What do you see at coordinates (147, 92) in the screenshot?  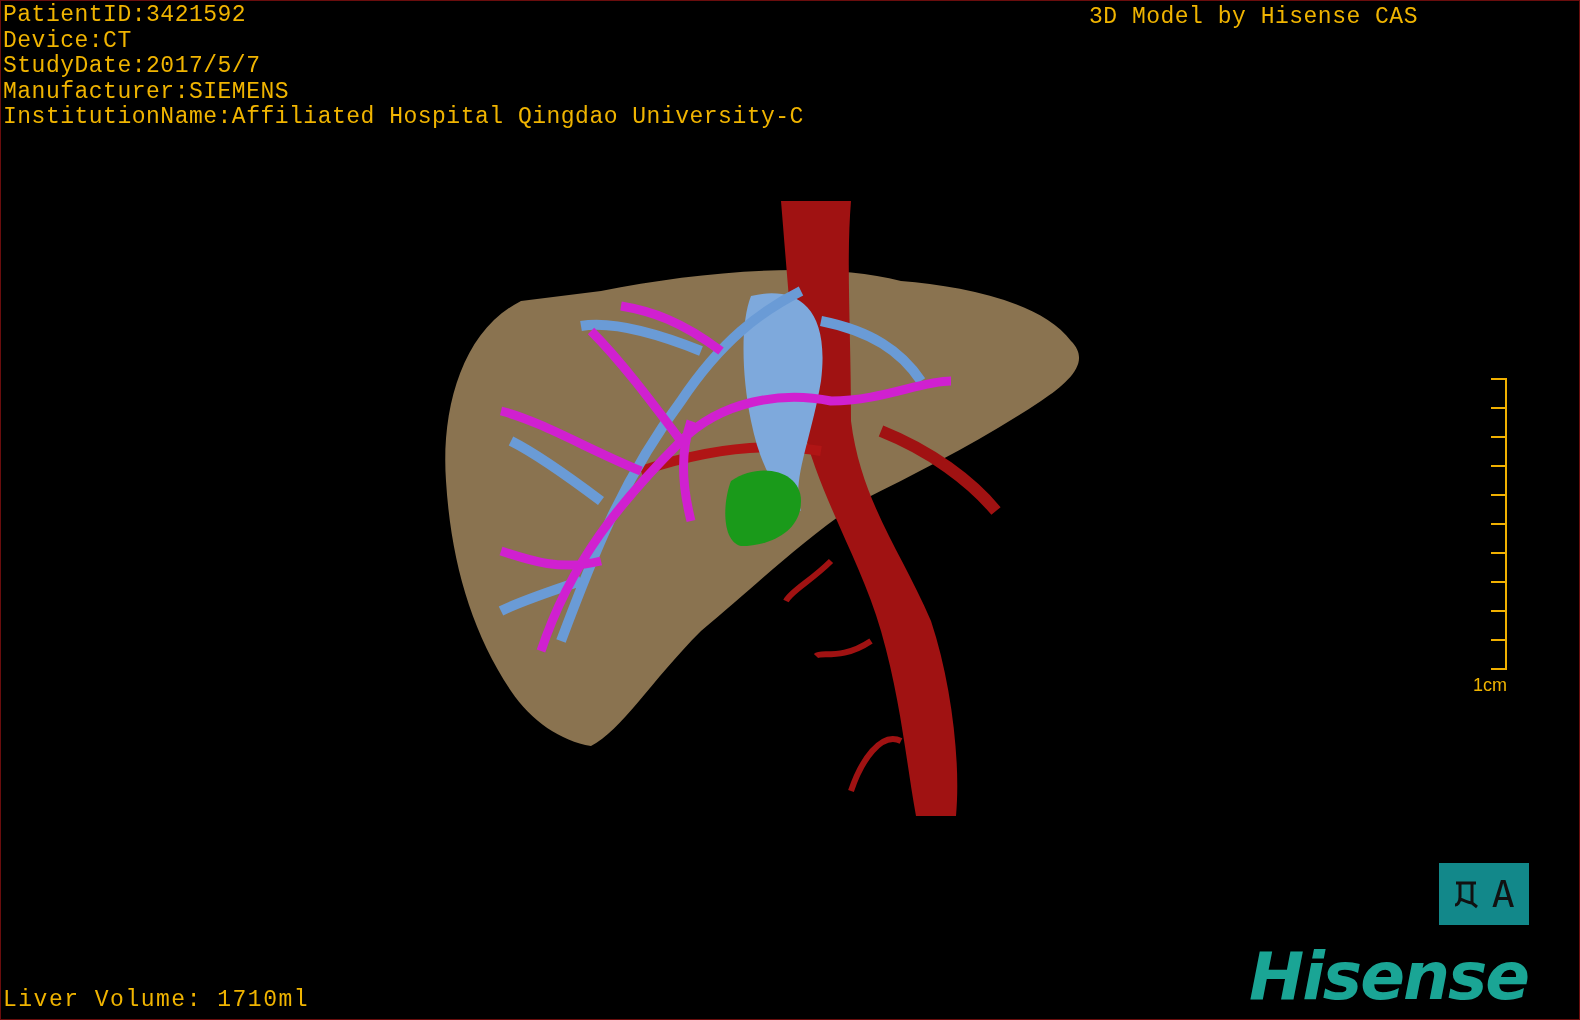 I see `patient-info-text: Manufacturer:SIEMENS` at bounding box center [147, 92].